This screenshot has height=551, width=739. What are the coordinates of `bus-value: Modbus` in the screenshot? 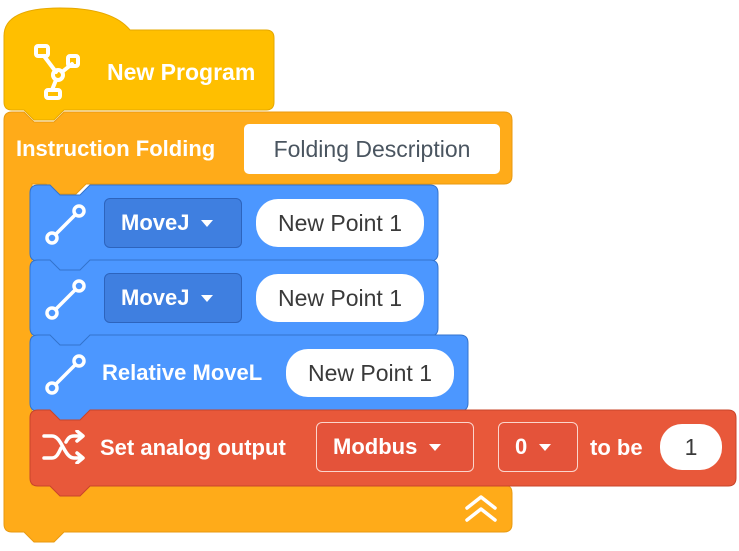 It's located at (375, 446).